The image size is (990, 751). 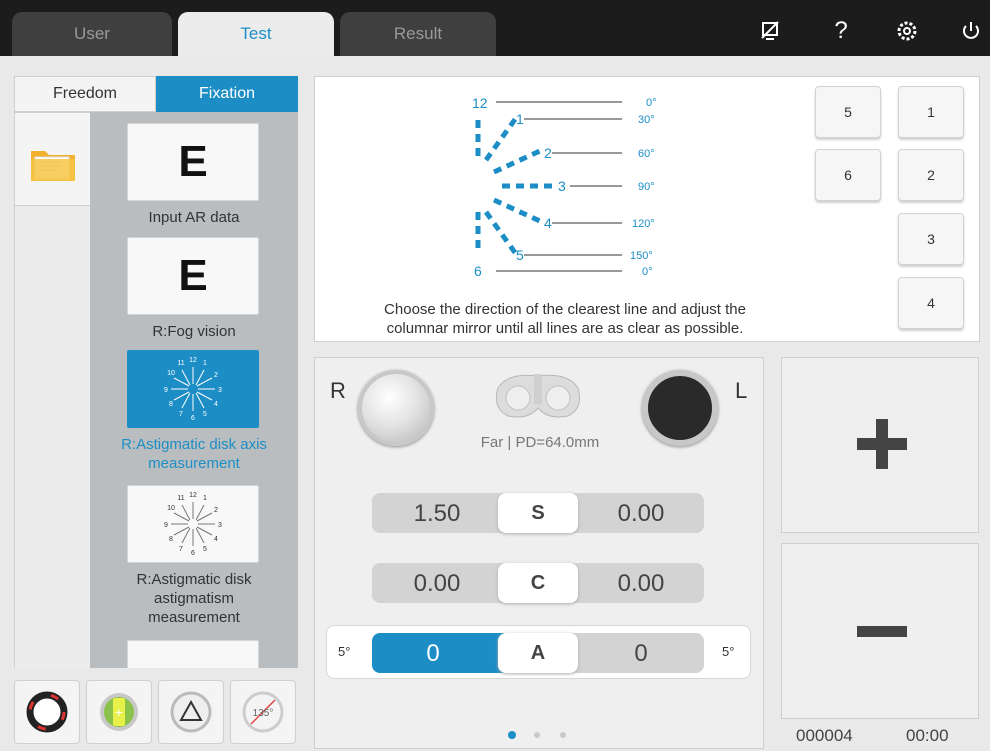 I want to click on test-label-selected: R:Astigmatic disk axis measurement, so click(x=194, y=454).